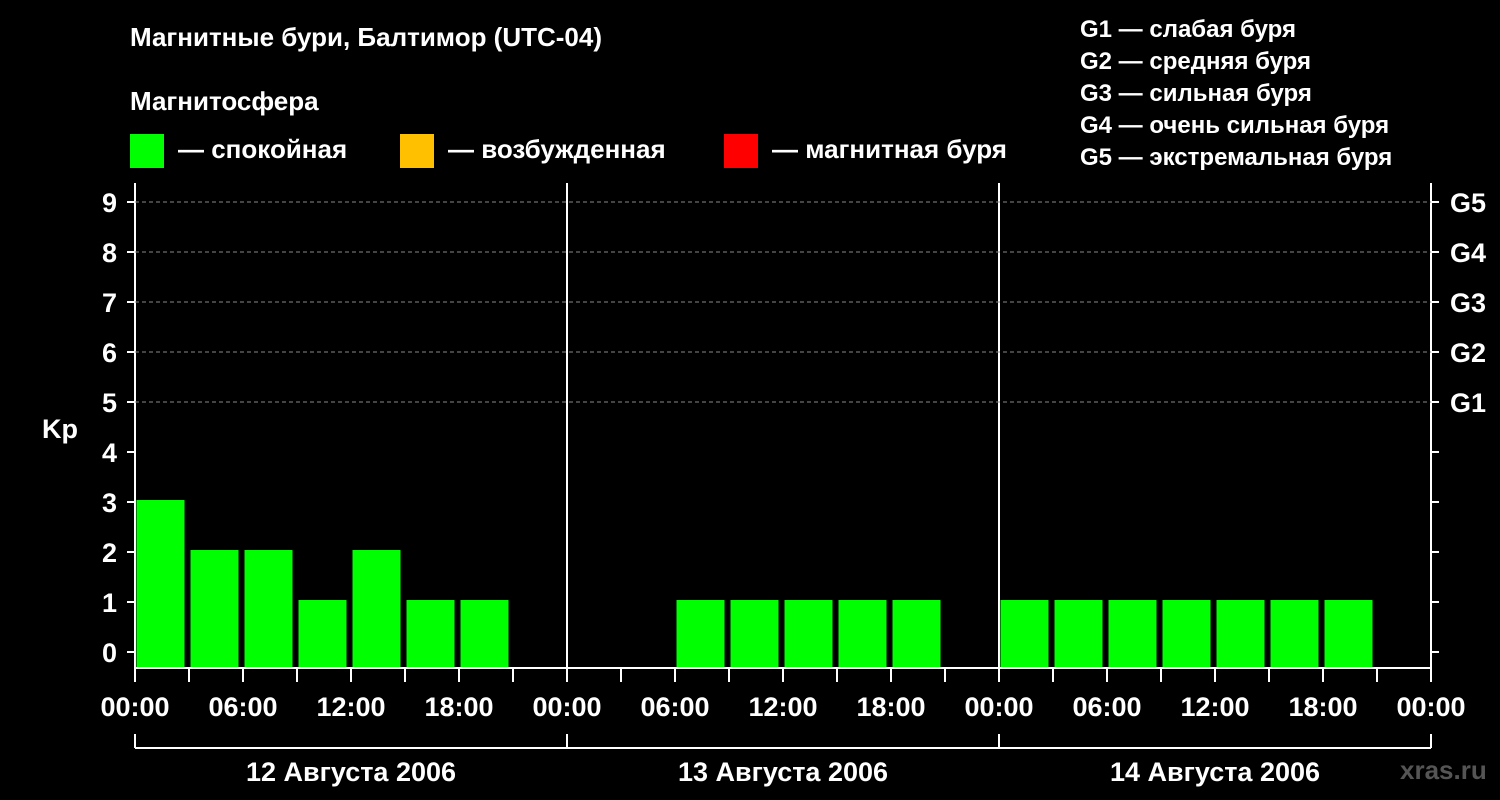  What do you see at coordinates (109, 303) in the screenshot?
I see `y-tick-label: 7` at bounding box center [109, 303].